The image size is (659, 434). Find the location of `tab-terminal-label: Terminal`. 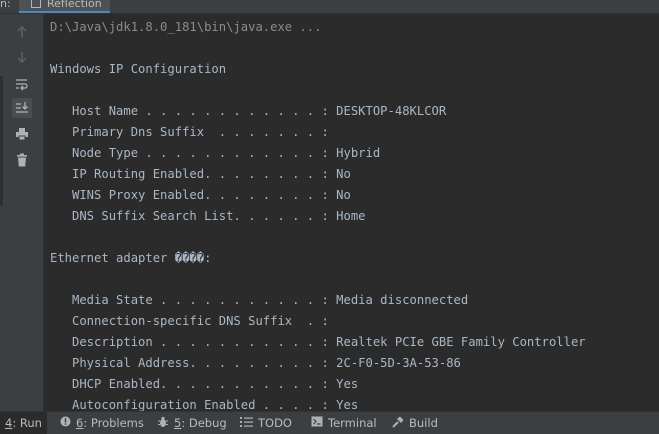

tab-terminal-label: Terminal is located at coordinates (352, 423).